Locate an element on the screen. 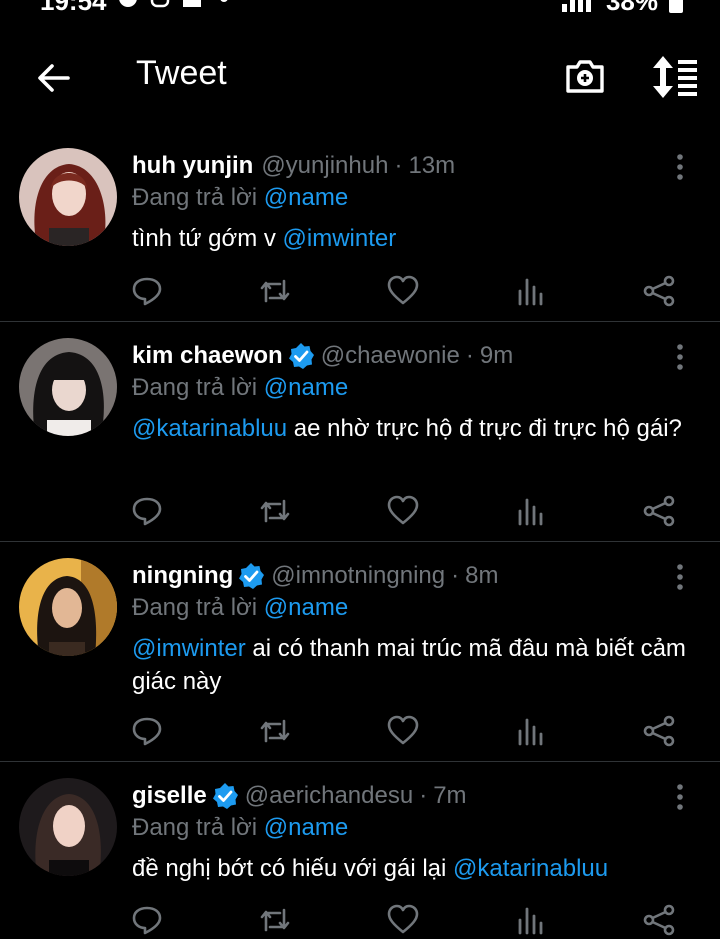  messenger-icon is located at coordinates (128, 3).